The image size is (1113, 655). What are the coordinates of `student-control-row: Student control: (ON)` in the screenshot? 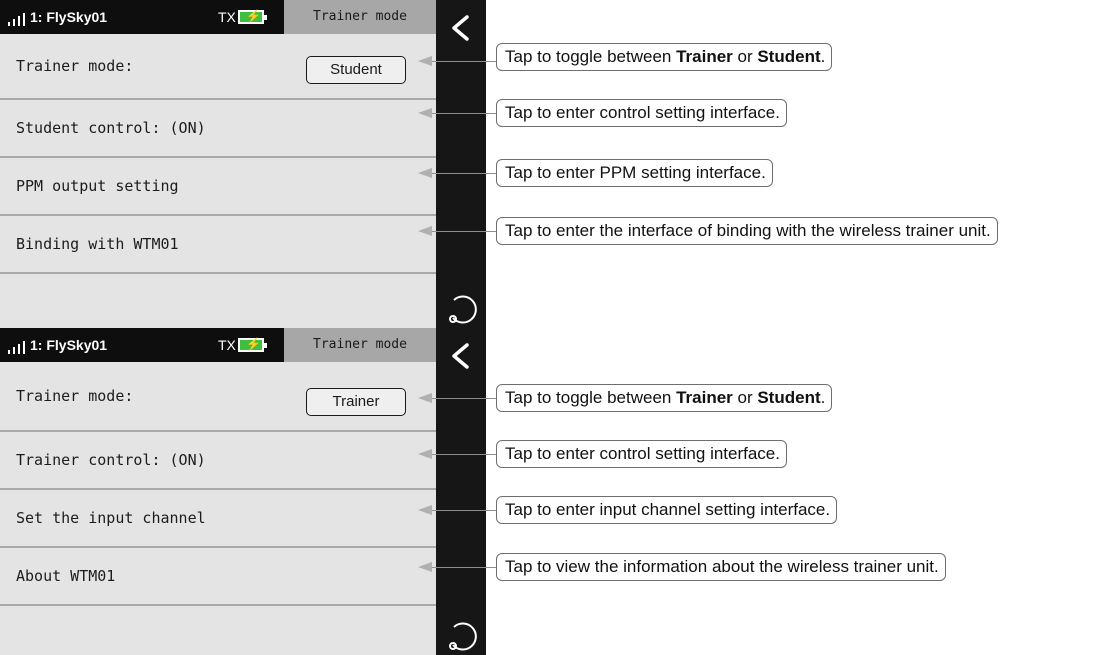 It's located at (218, 129).